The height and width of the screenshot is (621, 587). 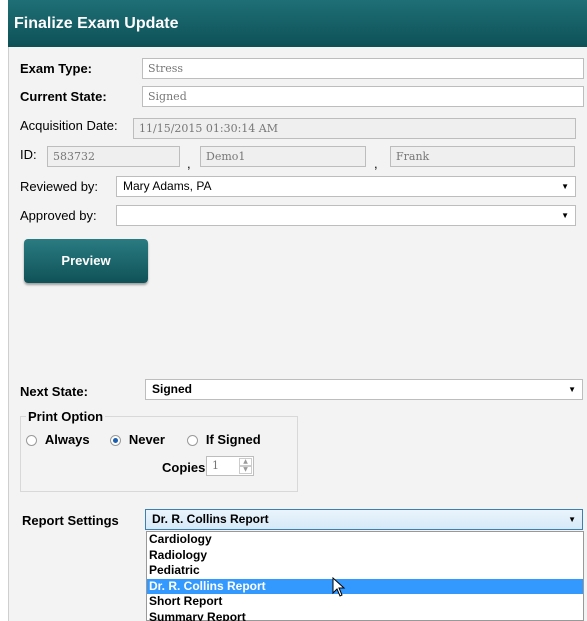 What do you see at coordinates (172, 389) in the screenshot?
I see `next-state-value: Signed` at bounding box center [172, 389].